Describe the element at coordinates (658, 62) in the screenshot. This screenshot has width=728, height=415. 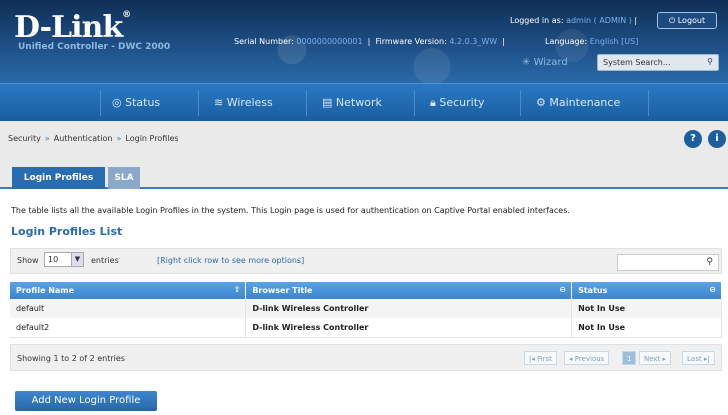
I see `system-search-input: System Search... ⚲` at that location.